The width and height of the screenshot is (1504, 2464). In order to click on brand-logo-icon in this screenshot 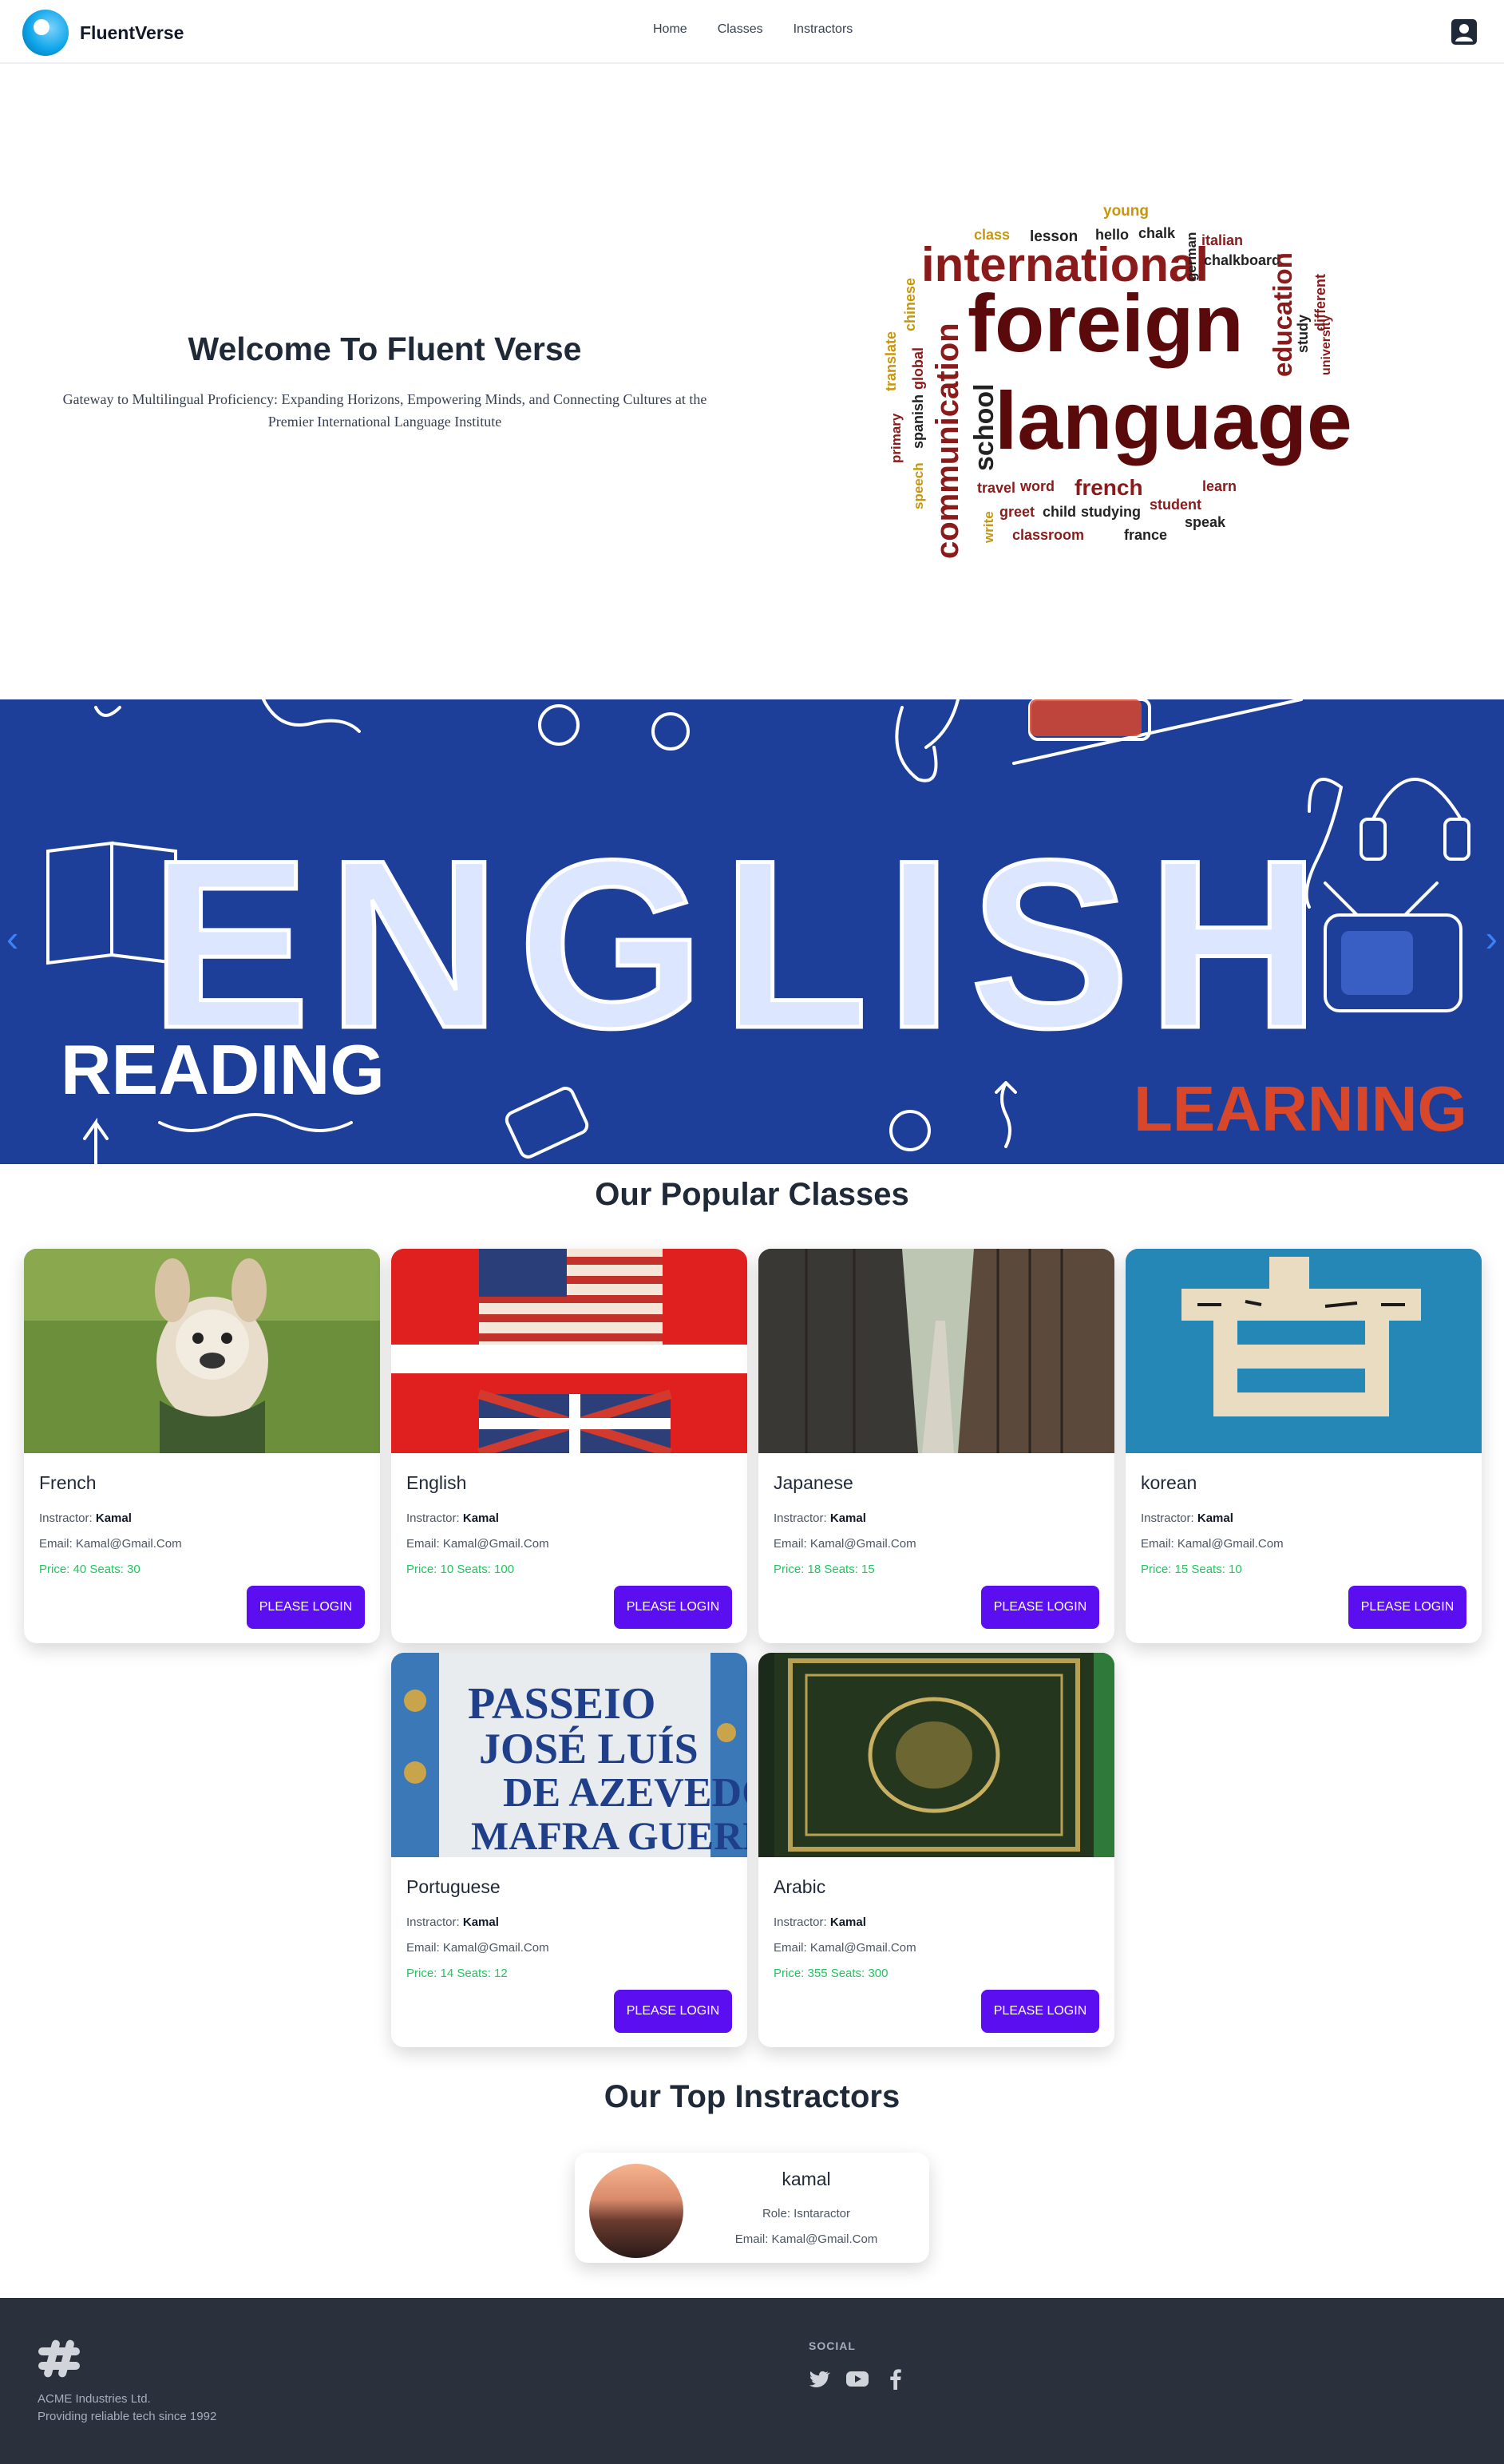, I will do `click(45, 33)`.